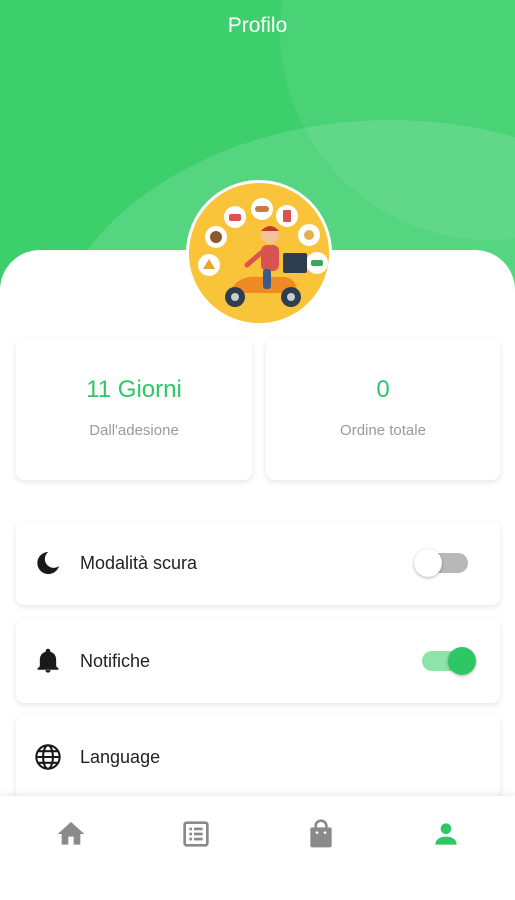  What do you see at coordinates (134, 389) in the screenshot?
I see `stat-value-days: 11 Giorni` at bounding box center [134, 389].